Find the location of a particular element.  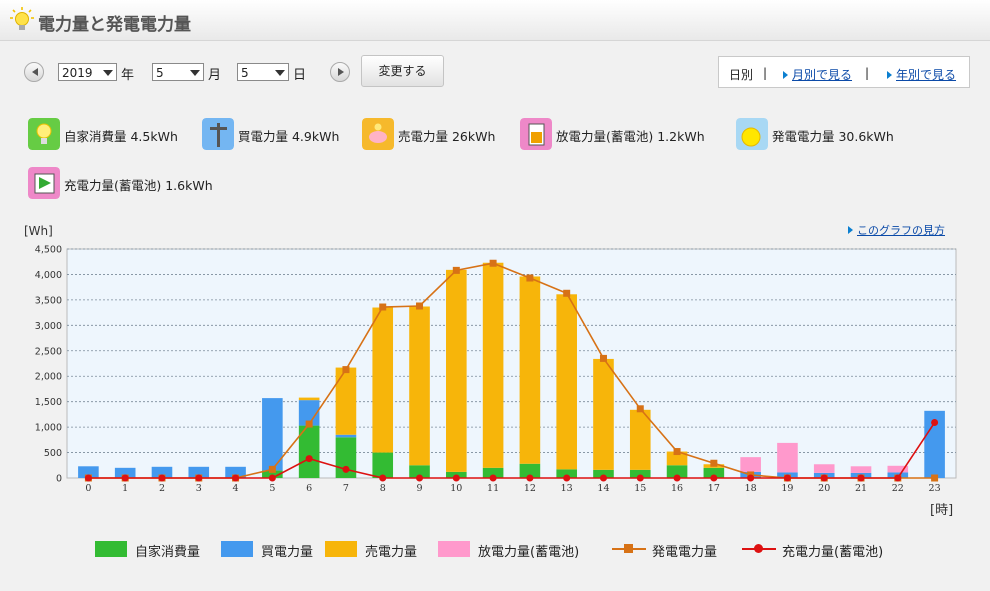

day-value: 5 is located at coordinates (245, 73).